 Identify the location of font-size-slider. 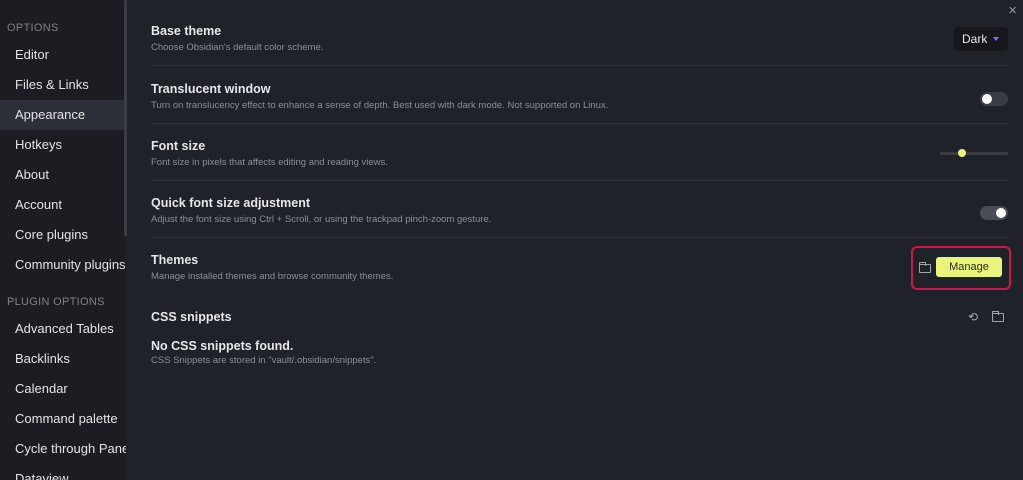
(974, 153).